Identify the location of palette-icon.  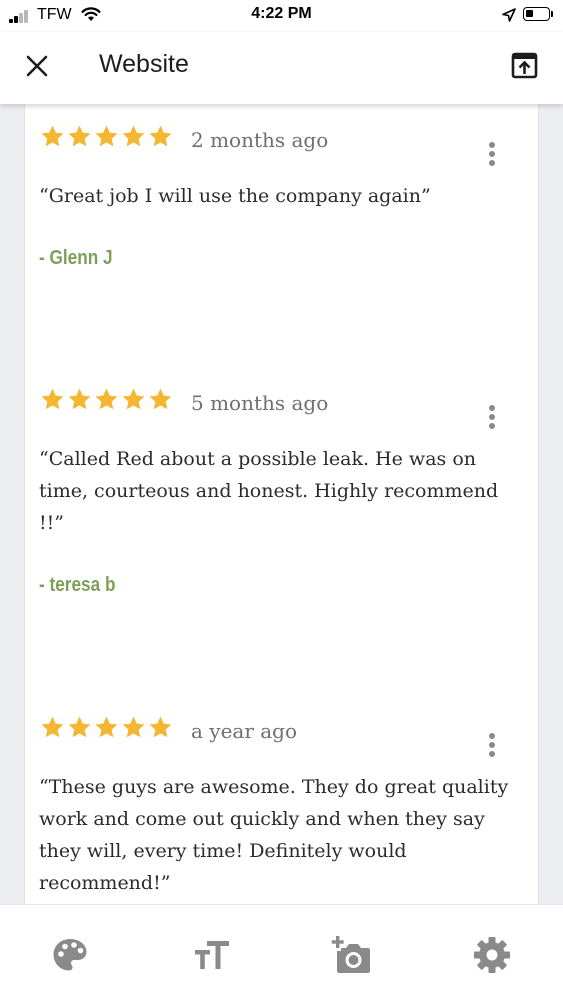
(70, 955).